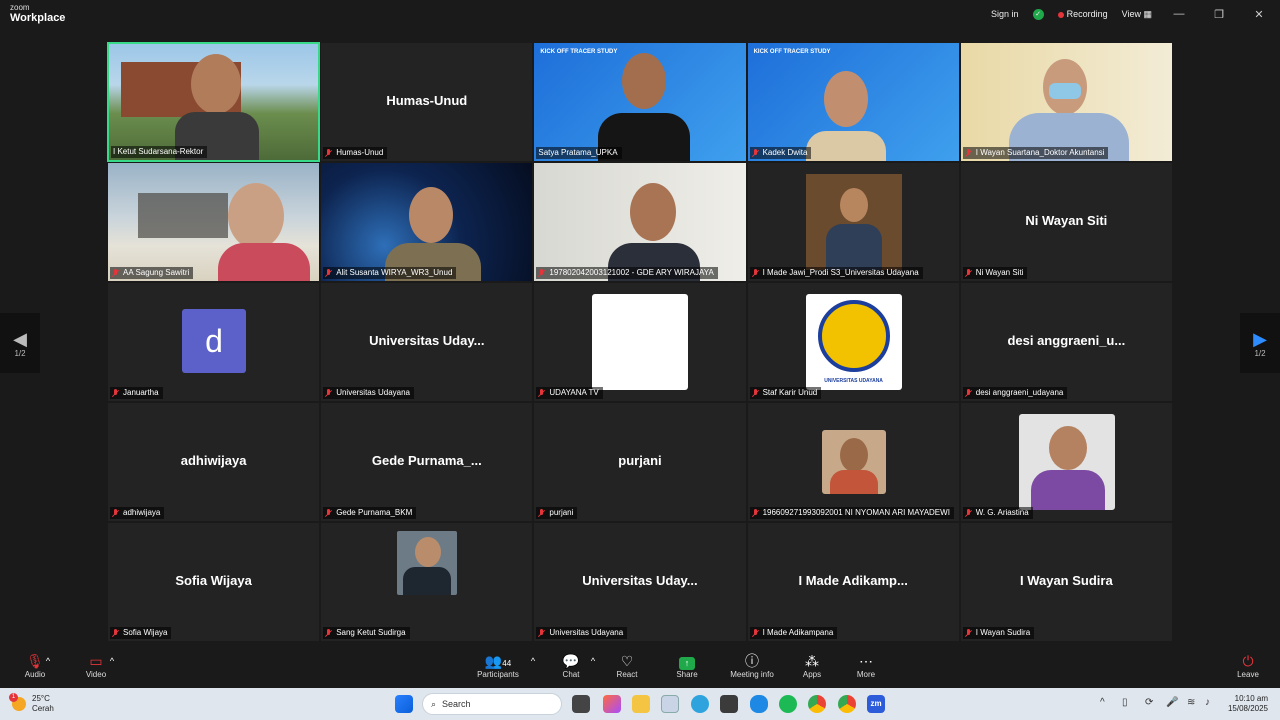  What do you see at coordinates (687, 661) in the screenshot?
I see `share-icon: ↑` at bounding box center [687, 661].